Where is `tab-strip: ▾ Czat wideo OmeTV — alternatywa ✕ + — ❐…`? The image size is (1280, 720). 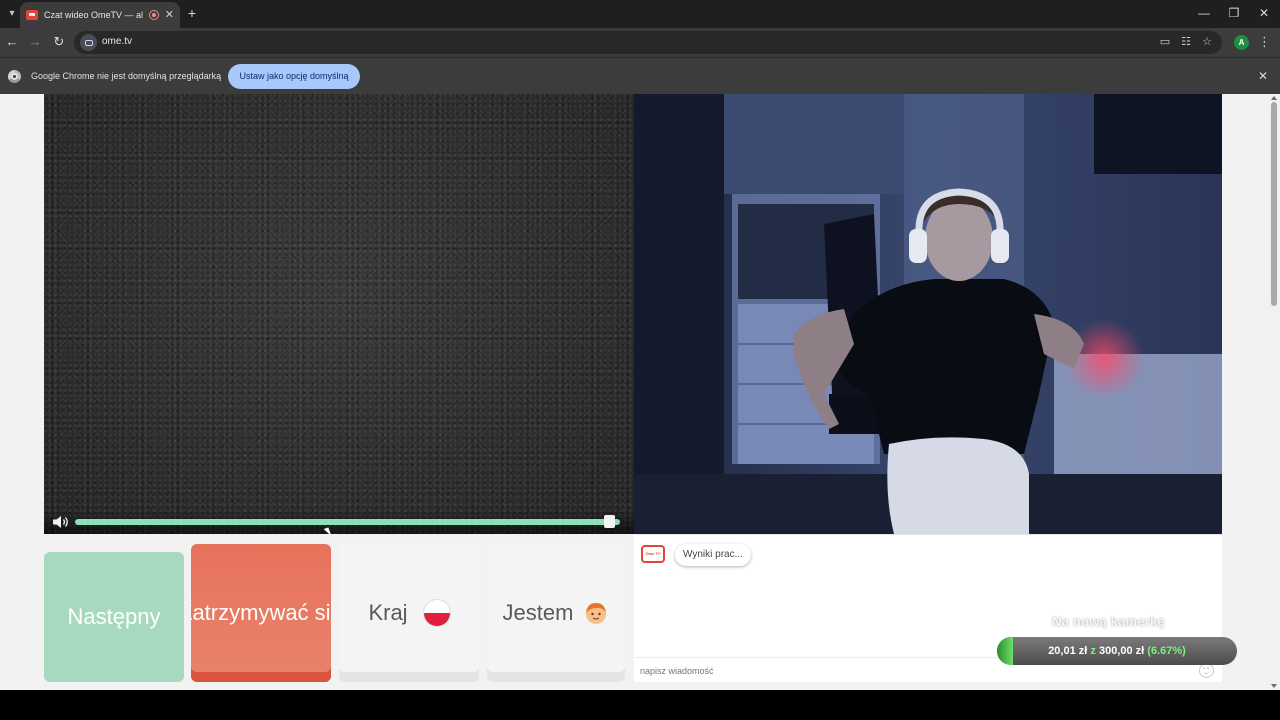
tab-strip: ▾ Czat wideo OmeTV — alternatywa ✕ + — ❐… is located at coordinates (640, 14).